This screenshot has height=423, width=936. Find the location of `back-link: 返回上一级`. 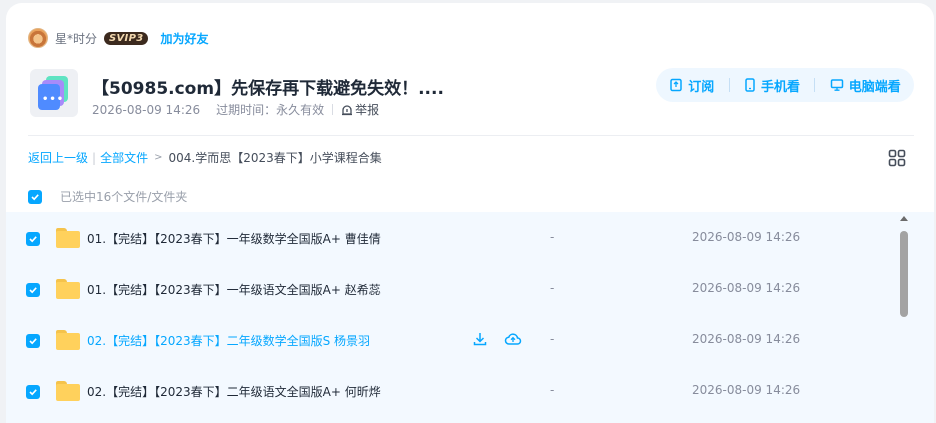

back-link: 返回上一级 is located at coordinates (58, 157).